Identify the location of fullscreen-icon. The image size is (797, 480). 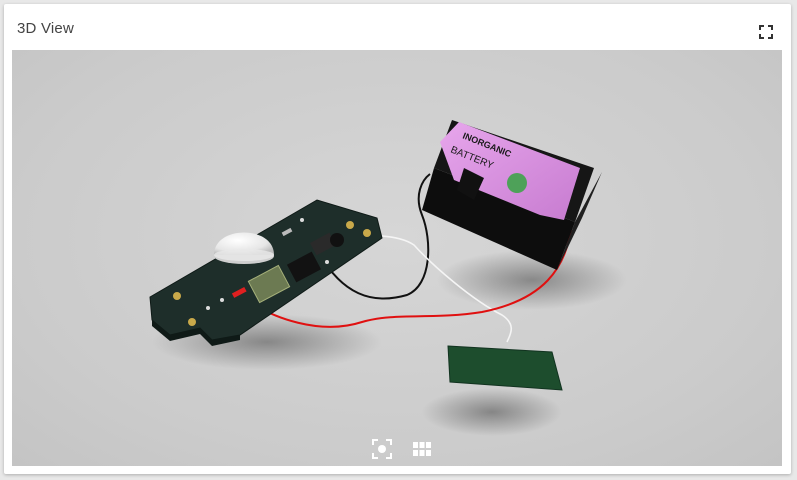
(766, 32).